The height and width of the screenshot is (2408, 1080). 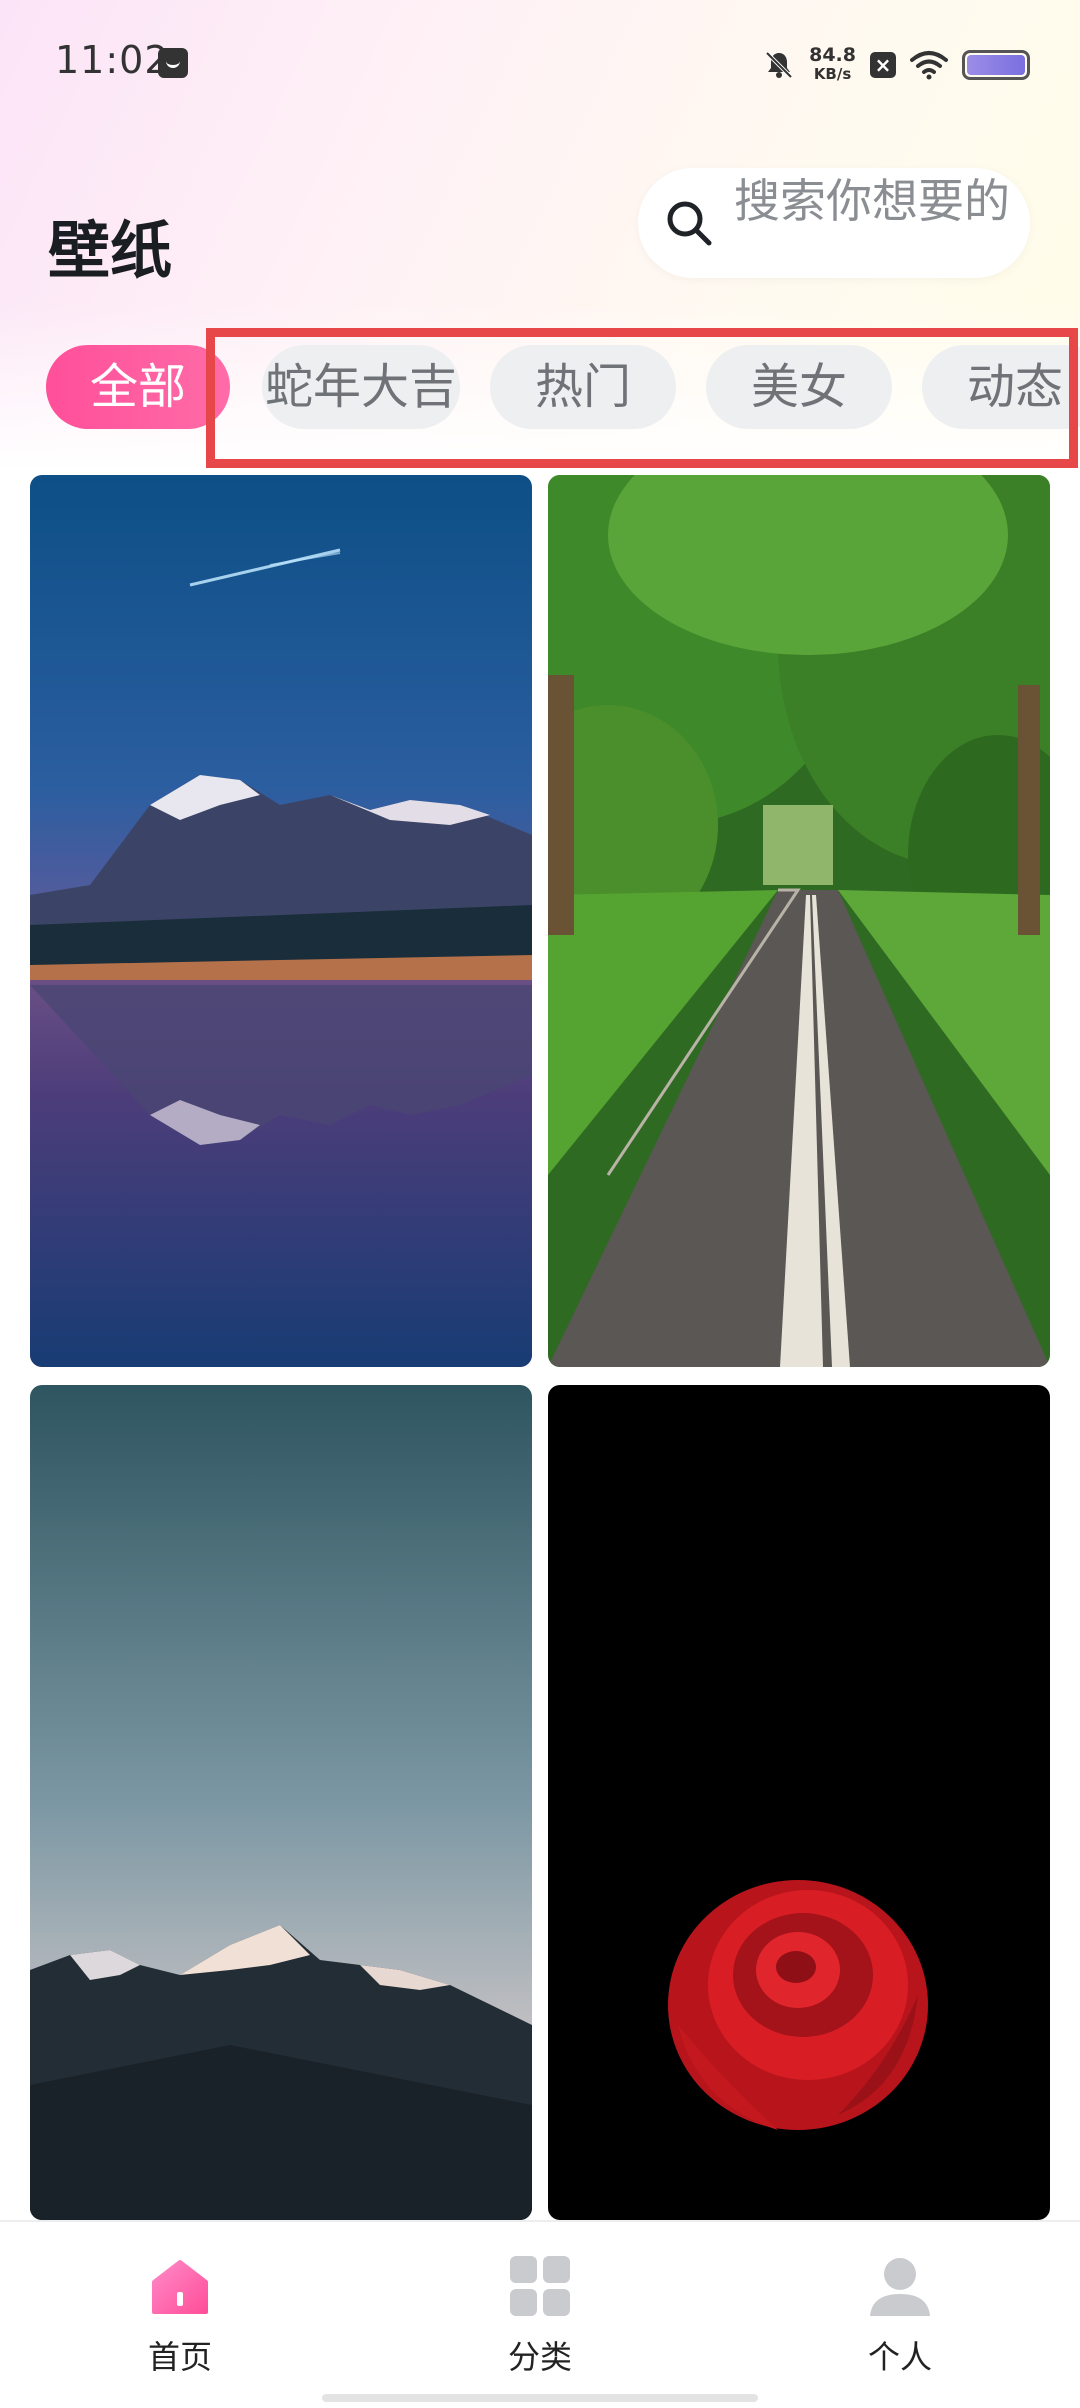 What do you see at coordinates (173, 63) in the screenshot?
I see `notification-app-icon` at bounding box center [173, 63].